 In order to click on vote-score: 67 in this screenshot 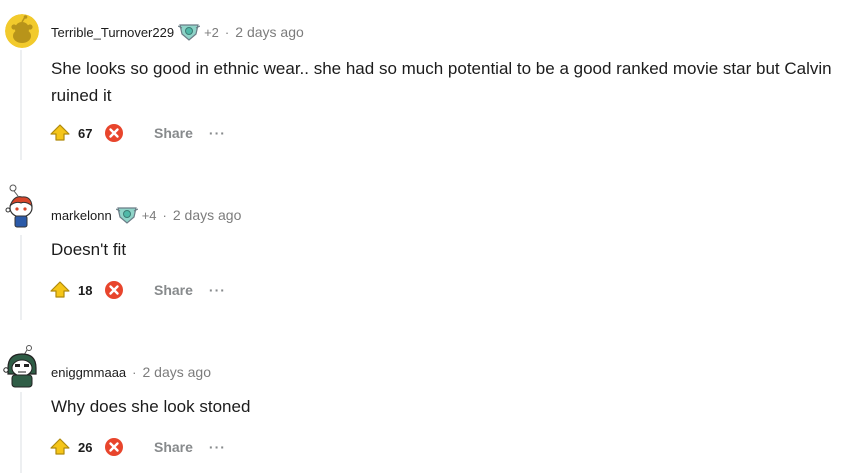, I will do `click(85, 133)`.